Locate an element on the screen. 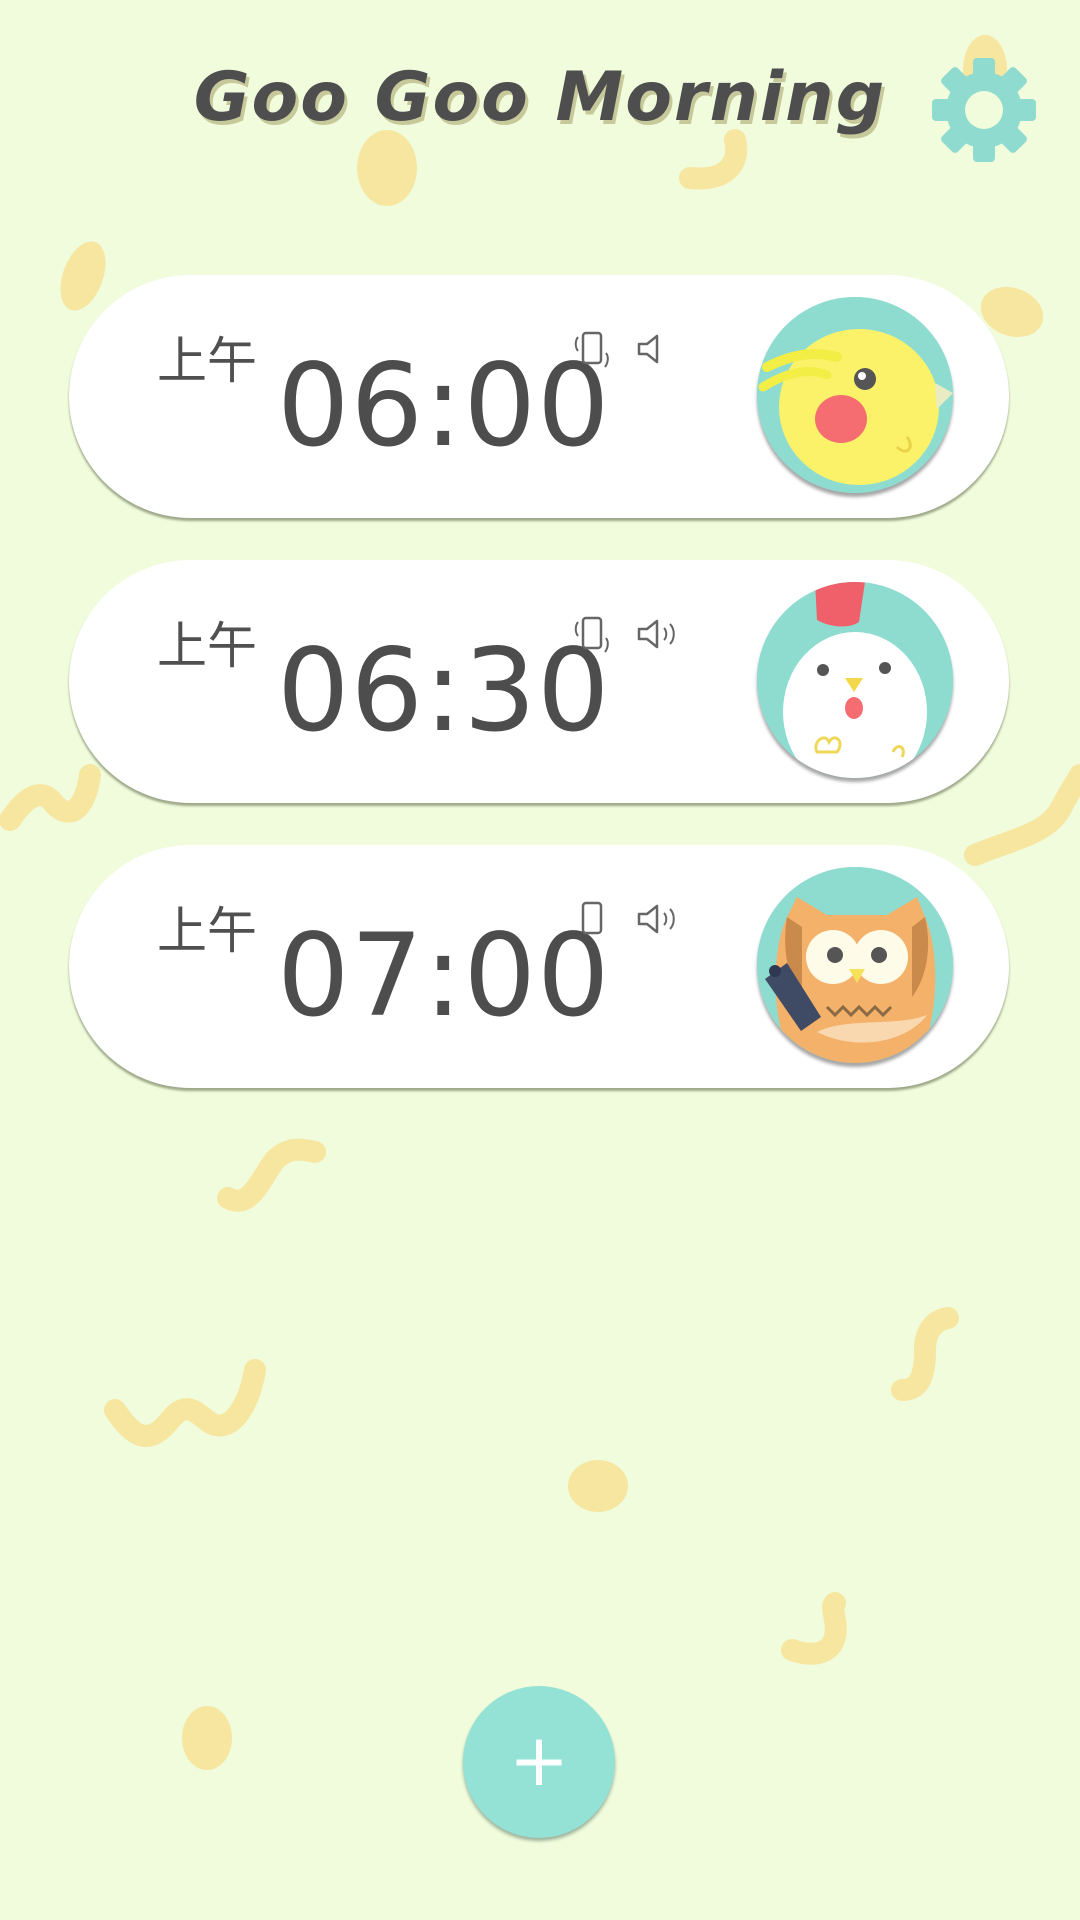  alarm-card: 上午 06:30 is located at coordinates (539, 681).